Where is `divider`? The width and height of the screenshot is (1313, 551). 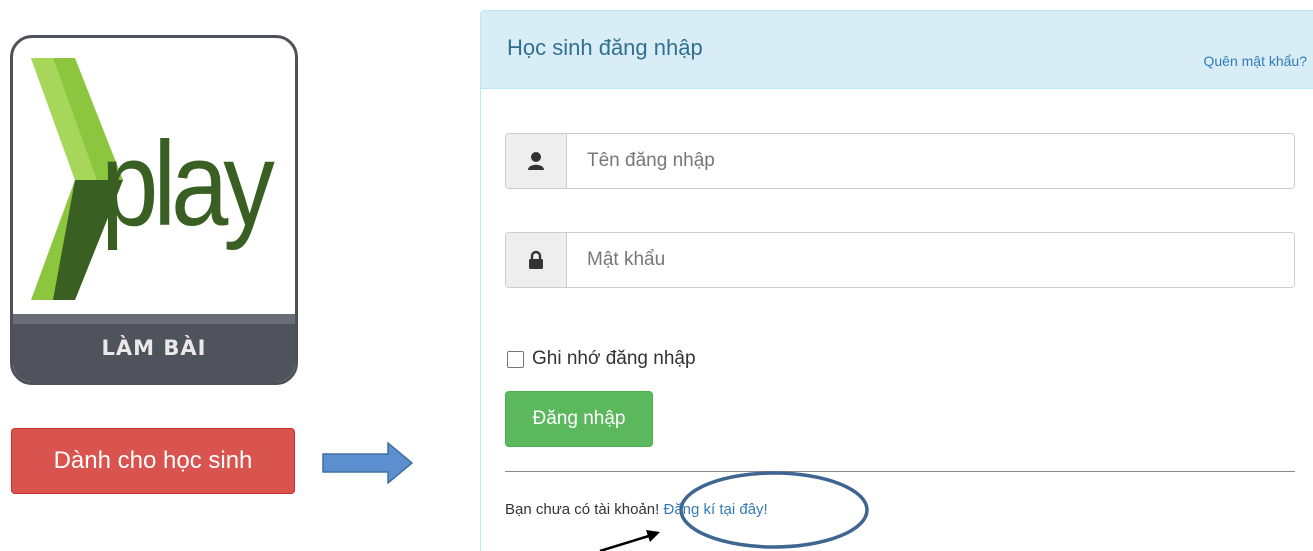 divider is located at coordinates (900, 471).